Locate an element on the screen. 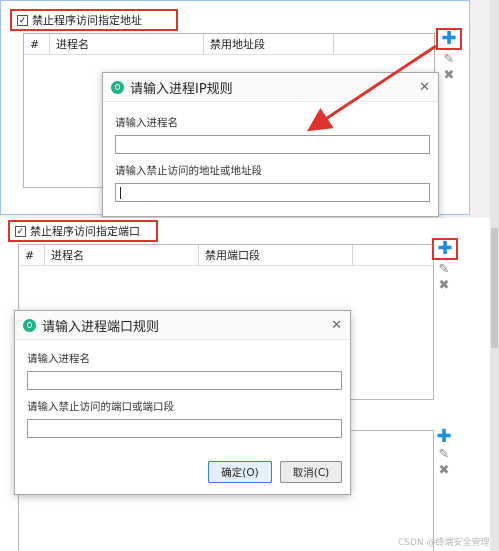 The image size is (499, 551). add-port-rule-button: ✚ is located at coordinates (445, 248).